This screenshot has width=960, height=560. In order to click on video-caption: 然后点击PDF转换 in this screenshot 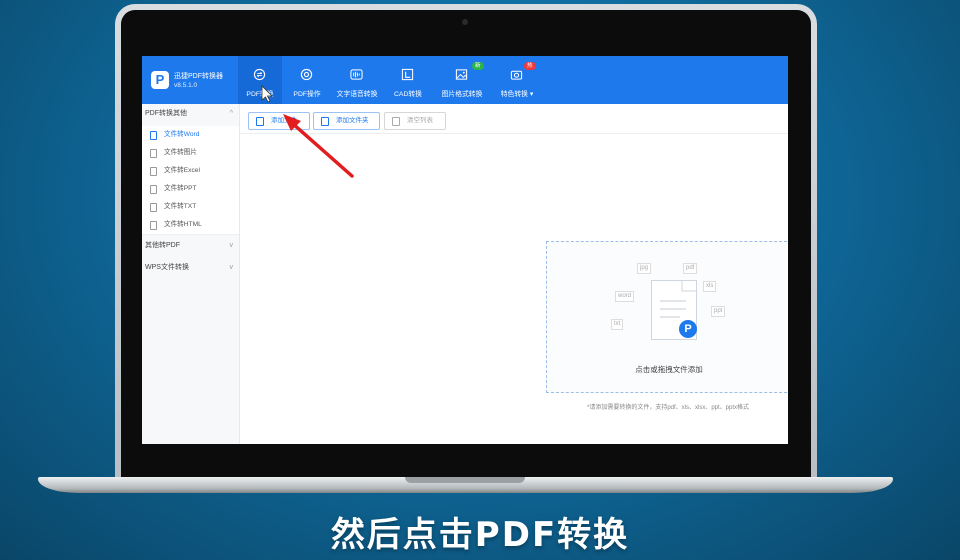, I will do `click(480, 535)`.